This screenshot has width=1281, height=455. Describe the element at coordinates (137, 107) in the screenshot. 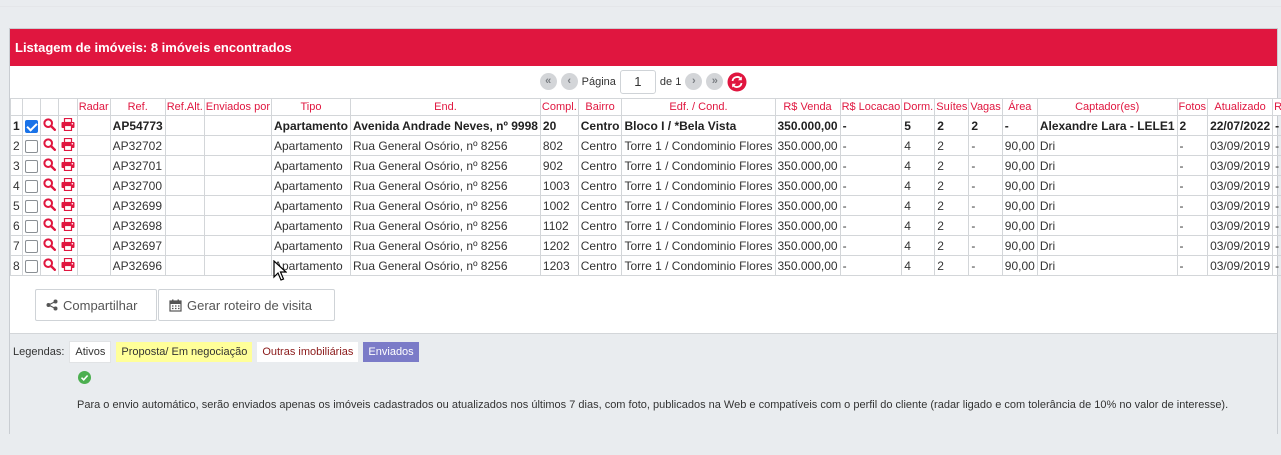

I see `col-ref: Ref.` at that location.